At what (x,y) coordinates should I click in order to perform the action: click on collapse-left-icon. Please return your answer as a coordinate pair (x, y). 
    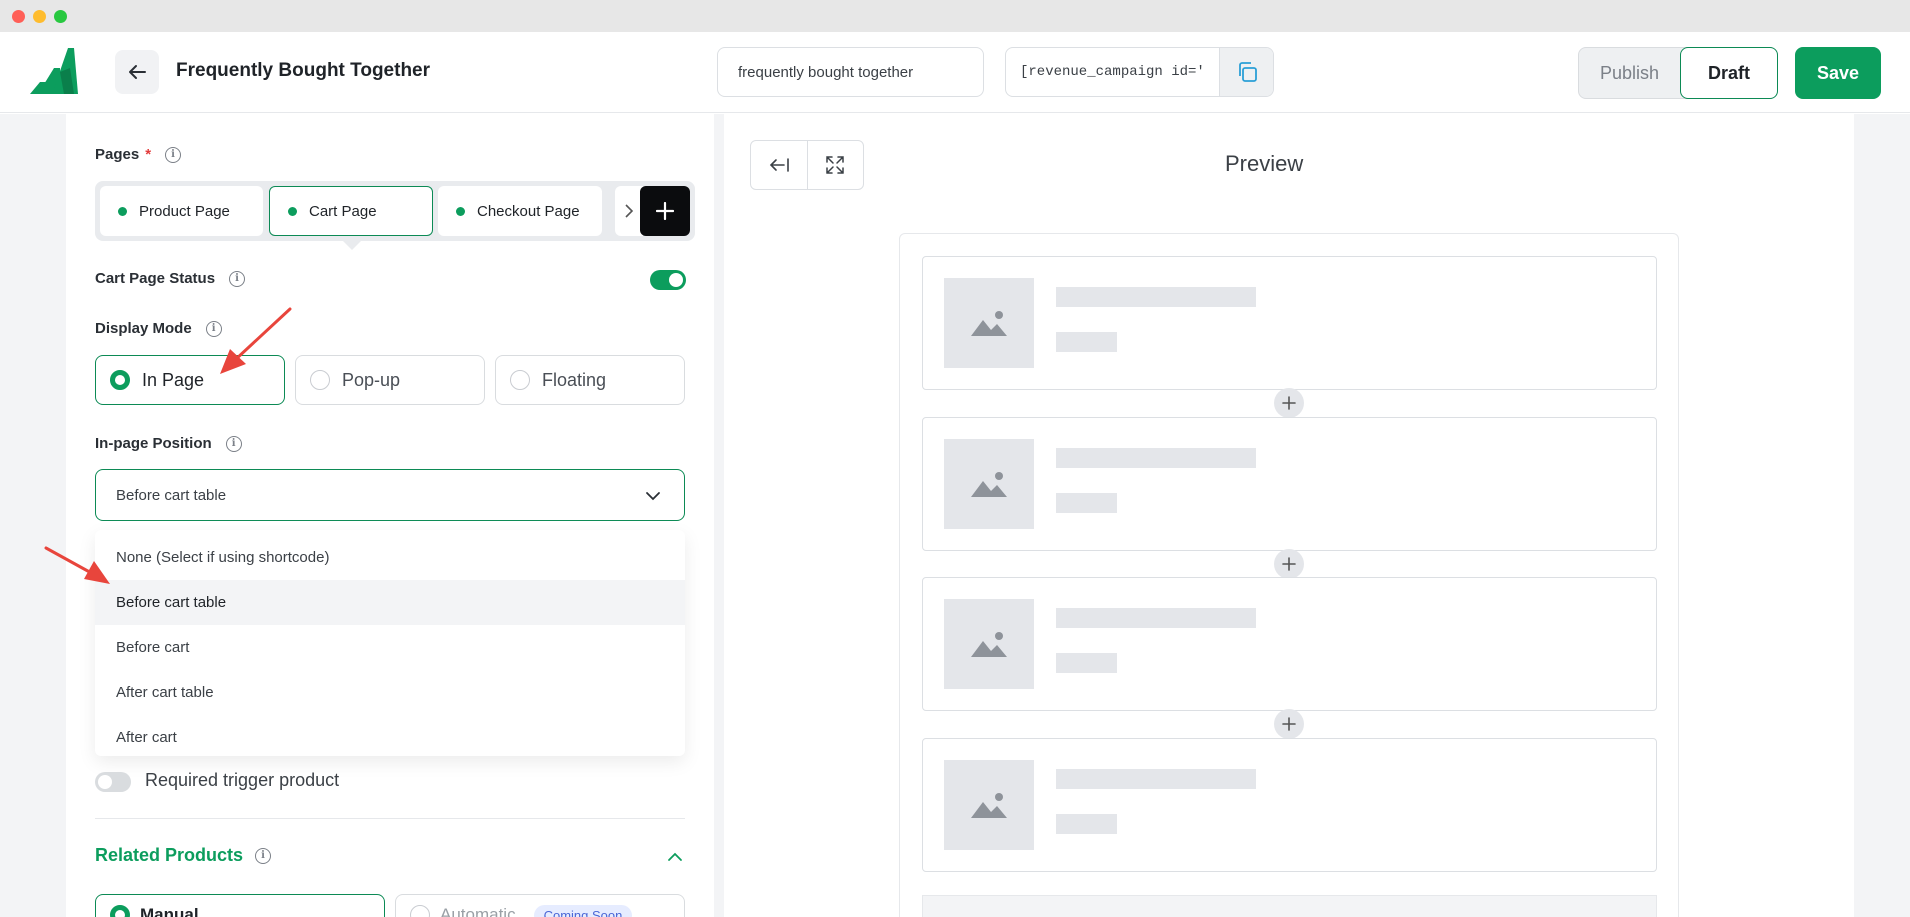
    Looking at the image, I should click on (779, 165).